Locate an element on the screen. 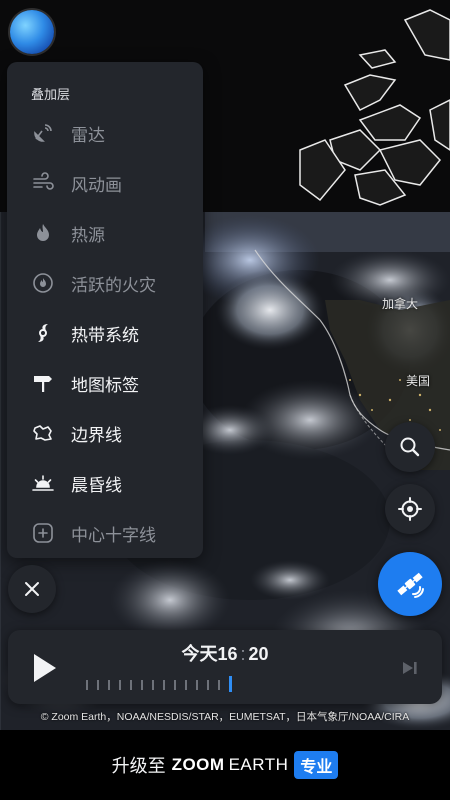 The height and width of the screenshot is (800, 450). timeline-current-tick is located at coordinates (230, 684).